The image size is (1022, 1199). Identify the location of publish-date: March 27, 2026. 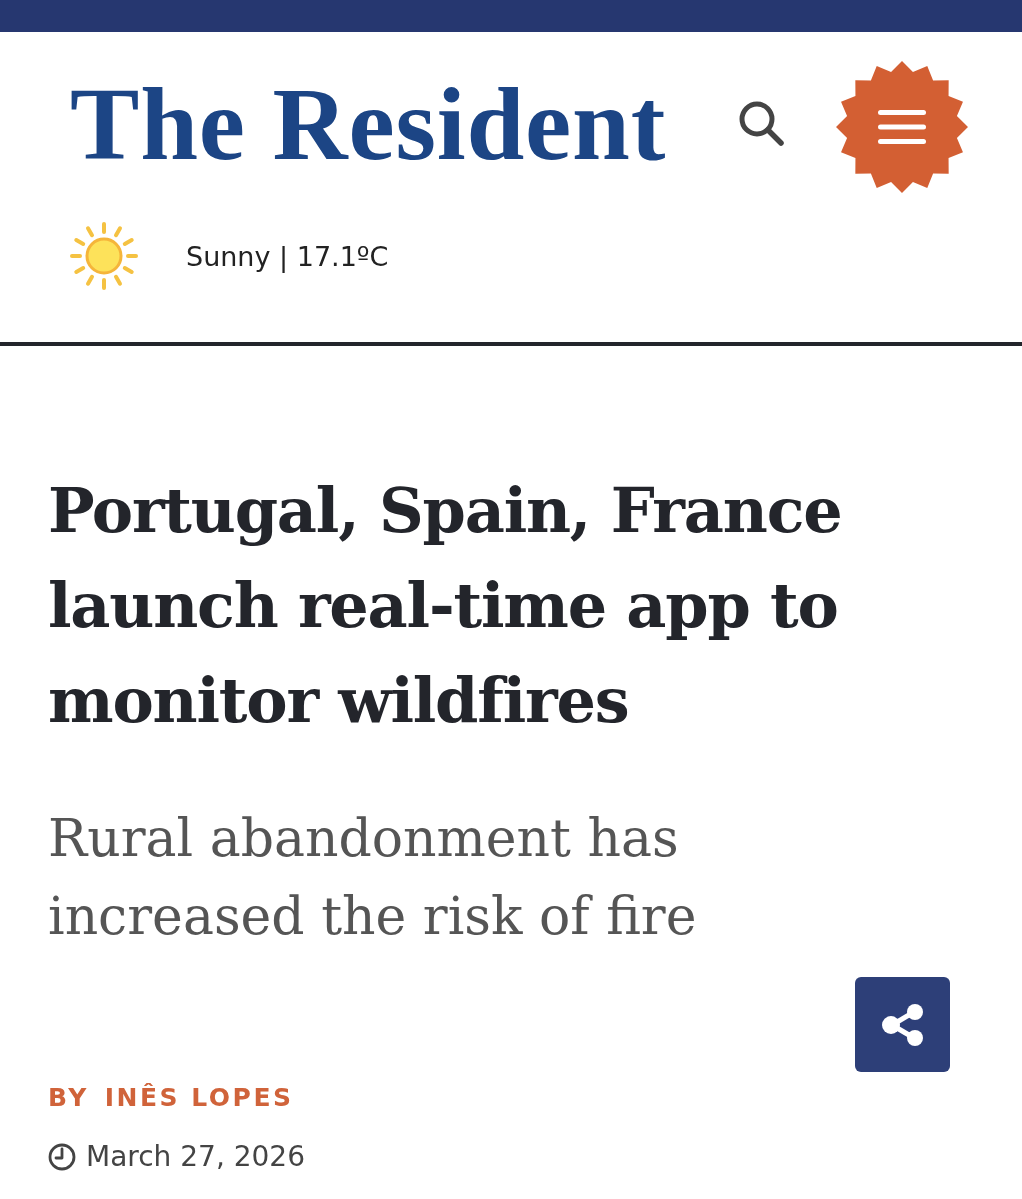
(195, 1156).